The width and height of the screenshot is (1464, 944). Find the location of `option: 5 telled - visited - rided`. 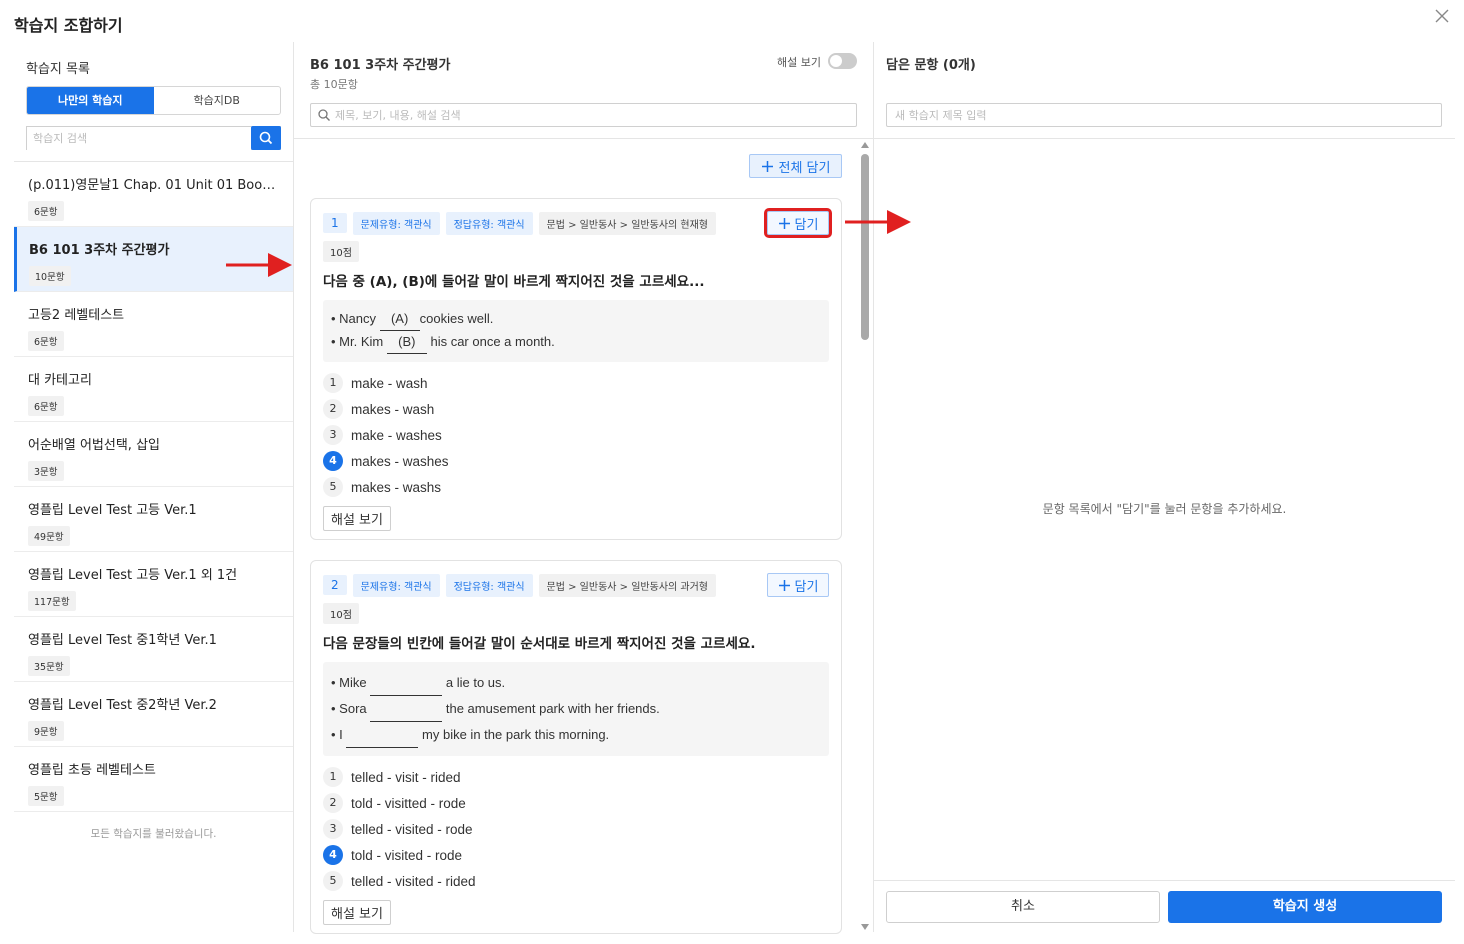

option: 5 telled - visited - rided is located at coordinates (576, 881).